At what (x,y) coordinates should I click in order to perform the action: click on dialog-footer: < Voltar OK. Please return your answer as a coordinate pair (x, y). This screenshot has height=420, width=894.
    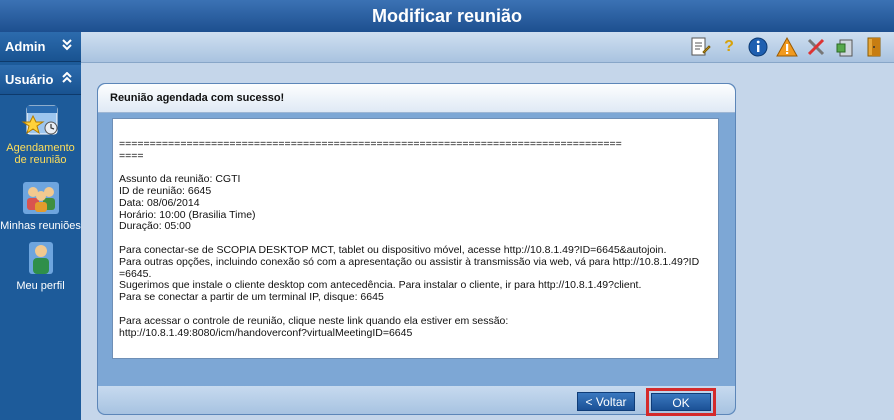
    Looking at the image, I should click on (416, 401).